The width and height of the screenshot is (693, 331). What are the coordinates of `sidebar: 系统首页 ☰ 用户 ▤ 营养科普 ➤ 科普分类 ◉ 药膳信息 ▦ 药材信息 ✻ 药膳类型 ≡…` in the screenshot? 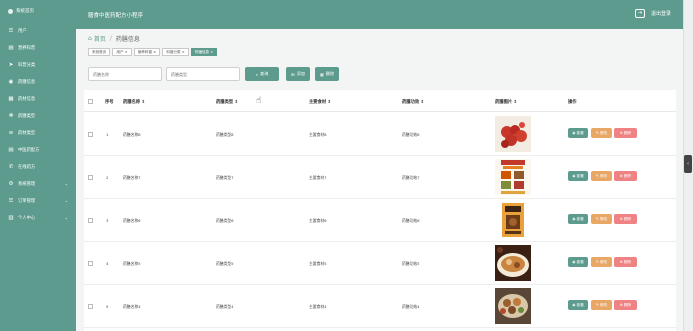 It's located at (38, 165).